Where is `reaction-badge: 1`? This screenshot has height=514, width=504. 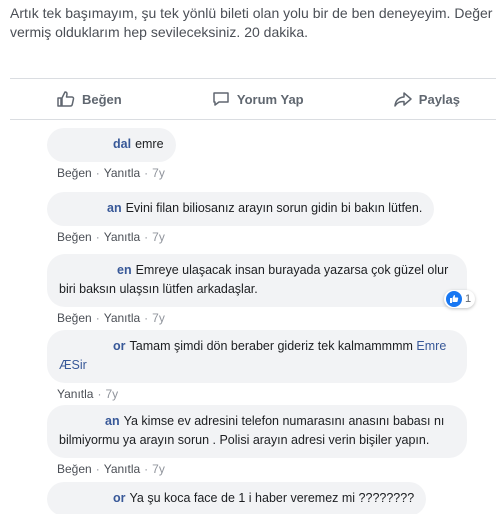
reaction-badge: 1 is located at coordinates (460, 299).